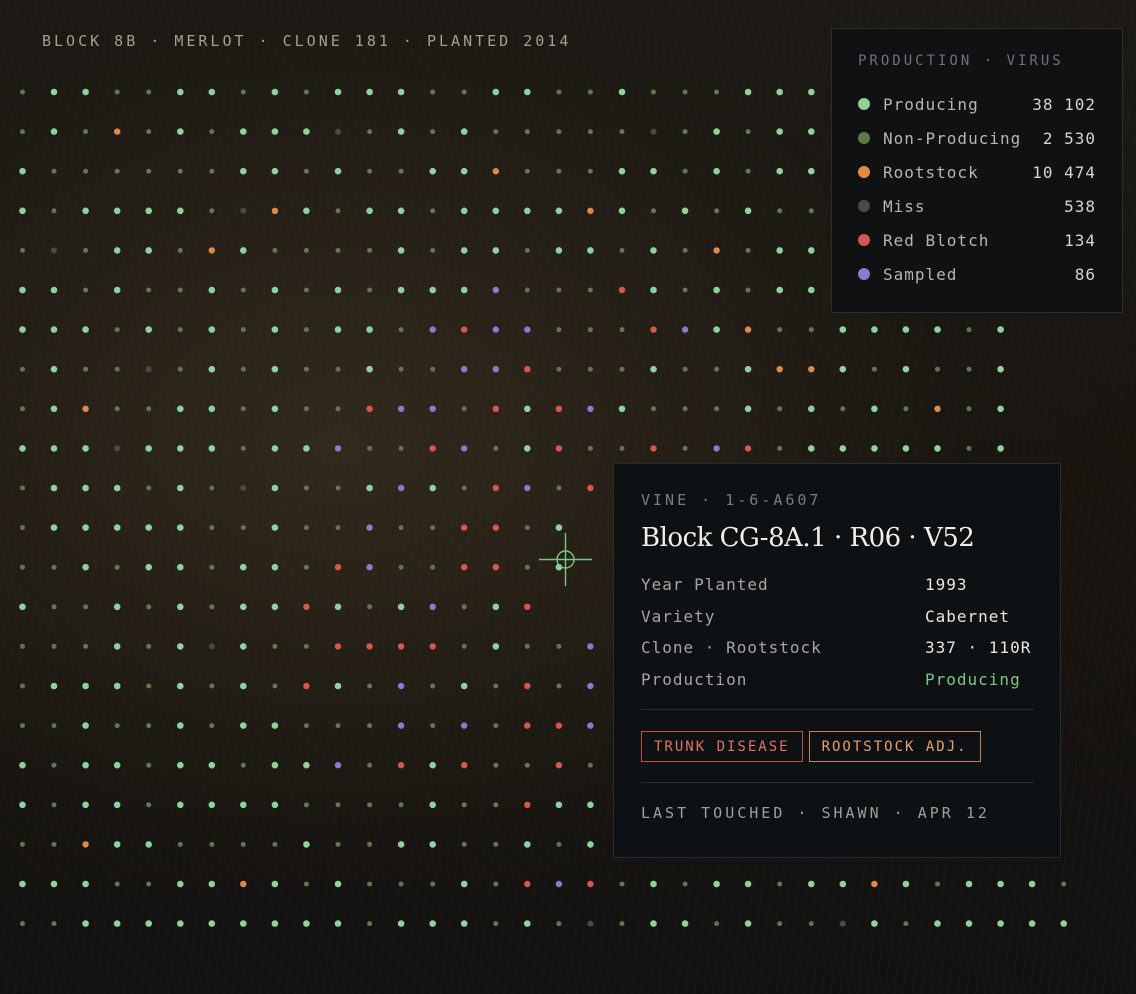 The width and height of the screenshot is (1136, 994). Describe the element at coordinates (590, 408) in the screenshot. I see `vine-dot-sampled` at that location.